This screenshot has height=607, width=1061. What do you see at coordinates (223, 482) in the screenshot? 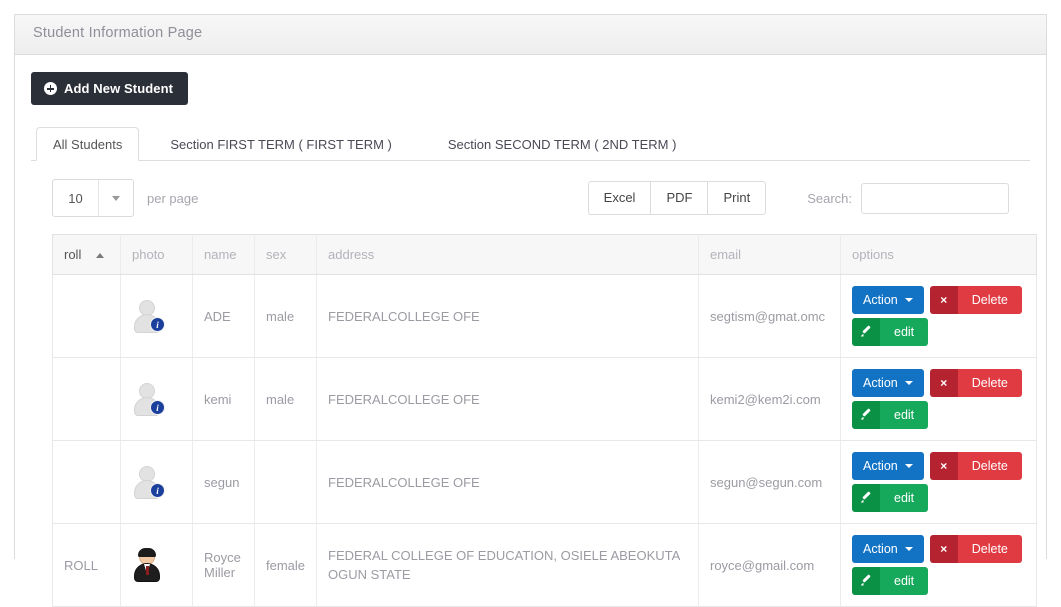
I see `cell-name: segun` at bounding box center [223, 482].